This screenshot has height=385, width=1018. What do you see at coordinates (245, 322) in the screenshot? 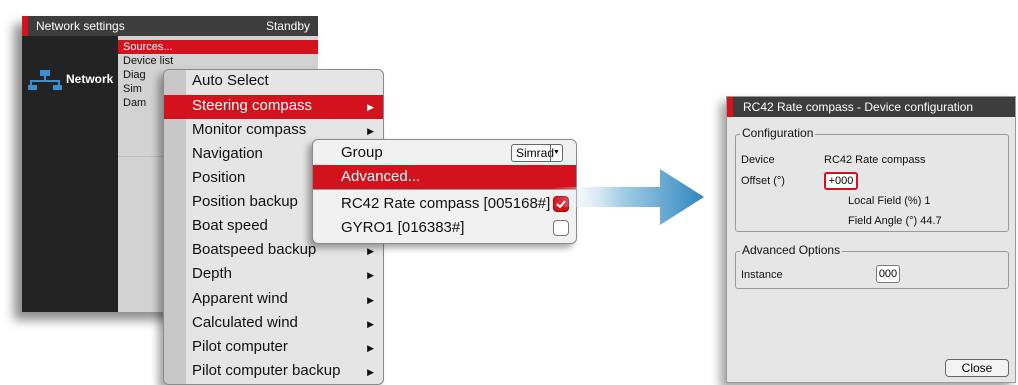
I see `menu-item-label: Calculated wind` at bounding box center [245, 322].